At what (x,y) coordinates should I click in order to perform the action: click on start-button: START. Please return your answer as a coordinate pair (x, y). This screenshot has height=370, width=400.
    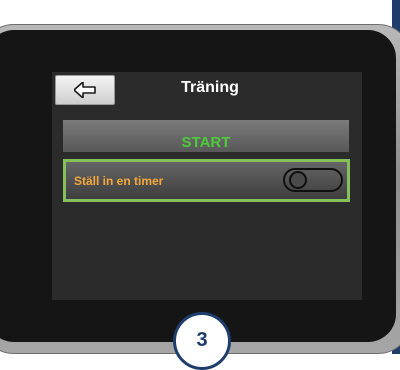
    Looking at the image, I should click on (206, 136).